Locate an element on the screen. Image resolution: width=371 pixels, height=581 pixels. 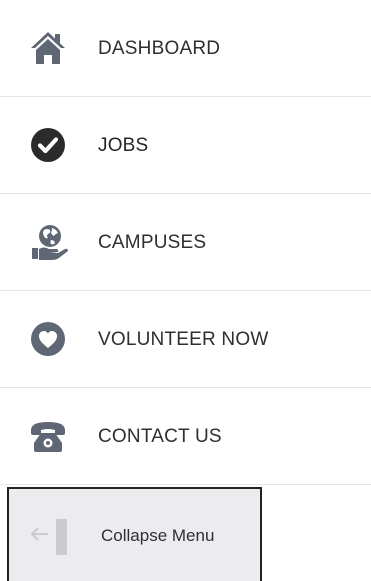
collapse-arrow-icon is located at coordinates (50, 536).